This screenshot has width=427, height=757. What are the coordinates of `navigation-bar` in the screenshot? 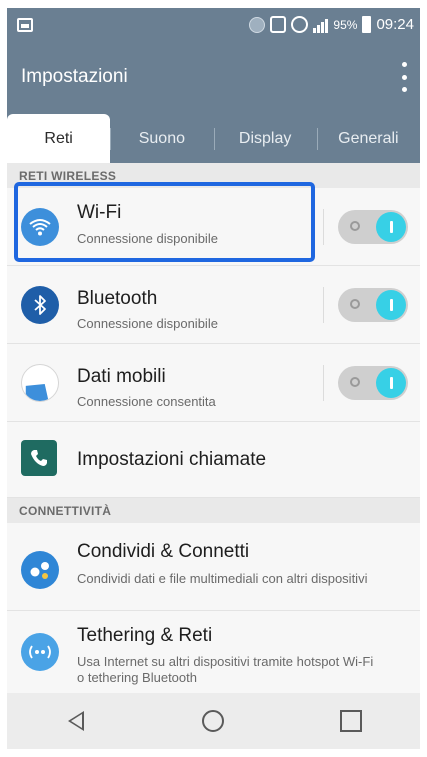 It's located at (213, 721).